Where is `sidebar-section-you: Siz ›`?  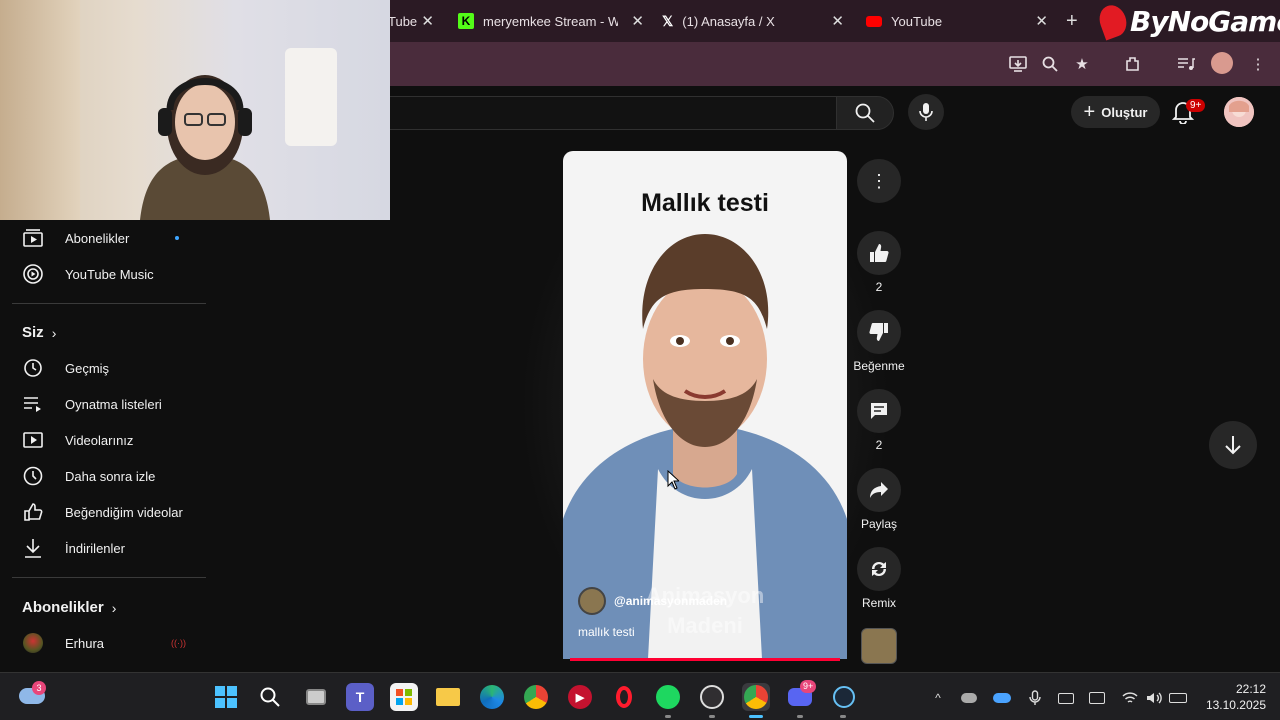
sidebar-section-you: Siz › is located at coordinates (39, 332).